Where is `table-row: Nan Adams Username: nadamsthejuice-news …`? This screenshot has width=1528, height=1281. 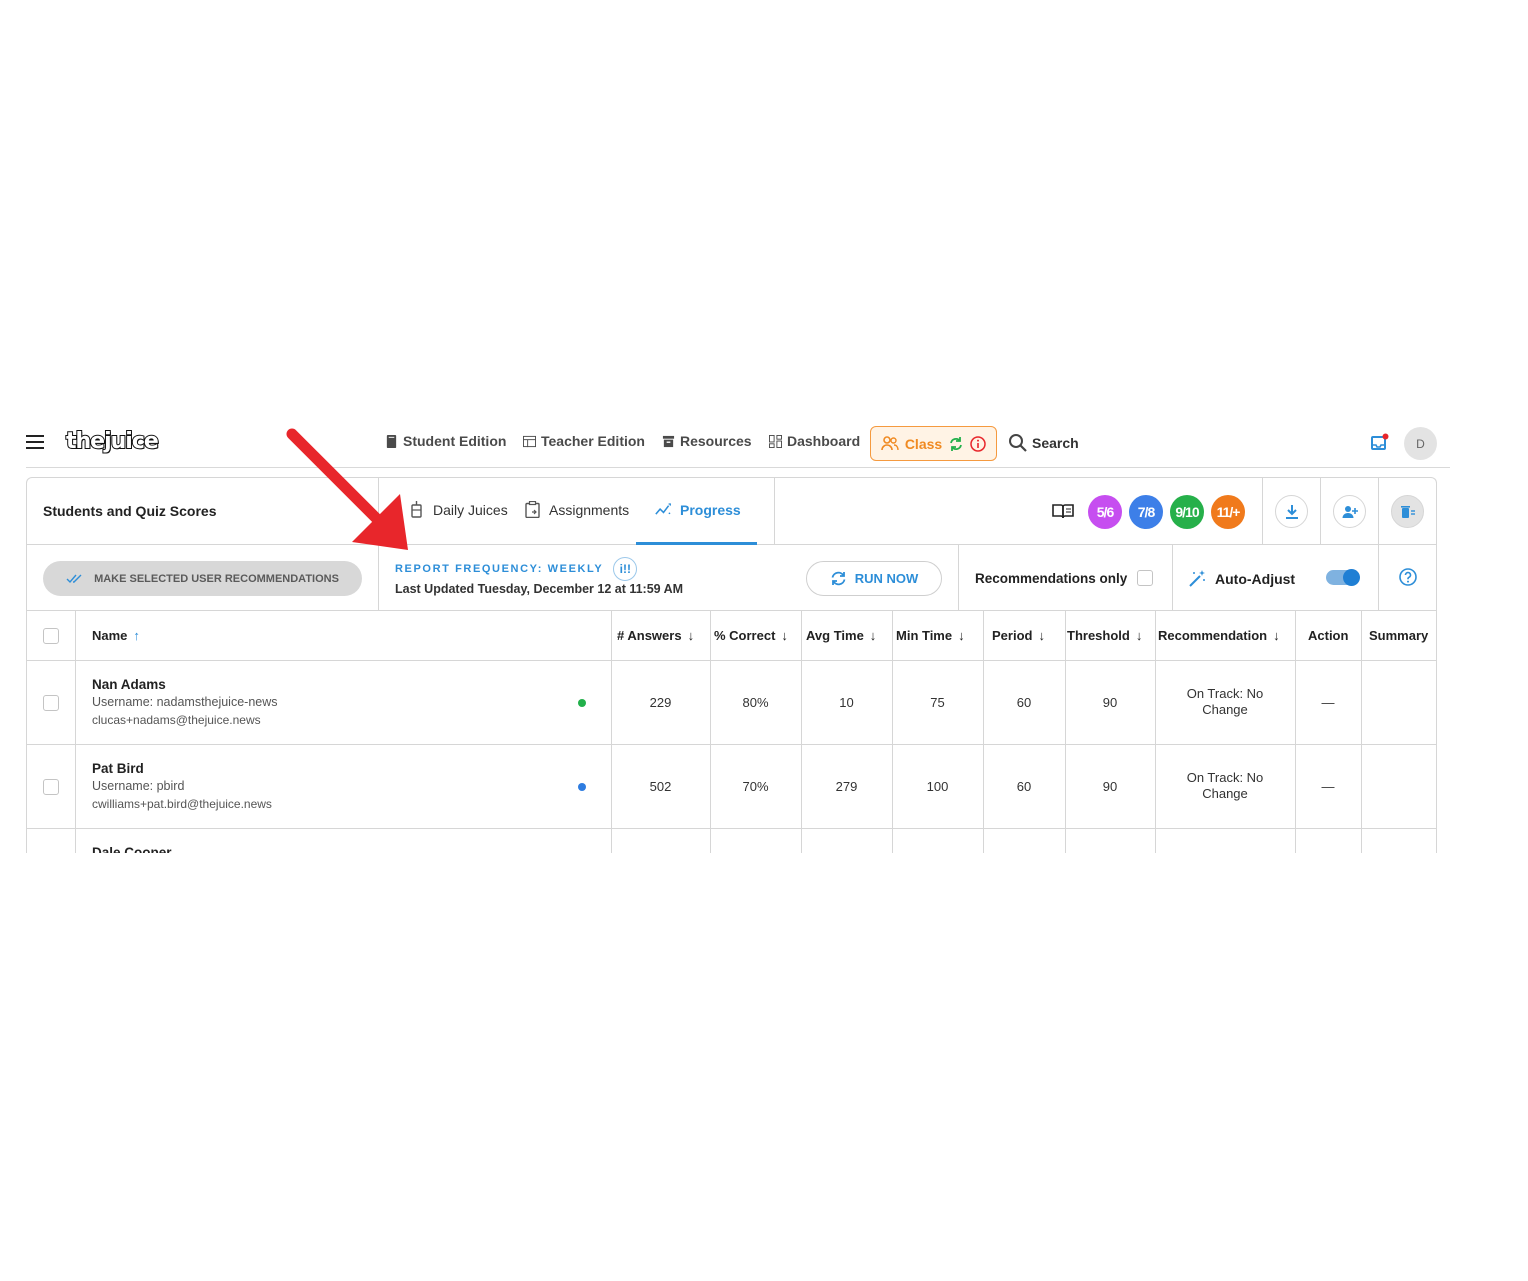 table-row: Nan Adams Username: nadamsthejuice-news … is located at coordinates (731, 703).